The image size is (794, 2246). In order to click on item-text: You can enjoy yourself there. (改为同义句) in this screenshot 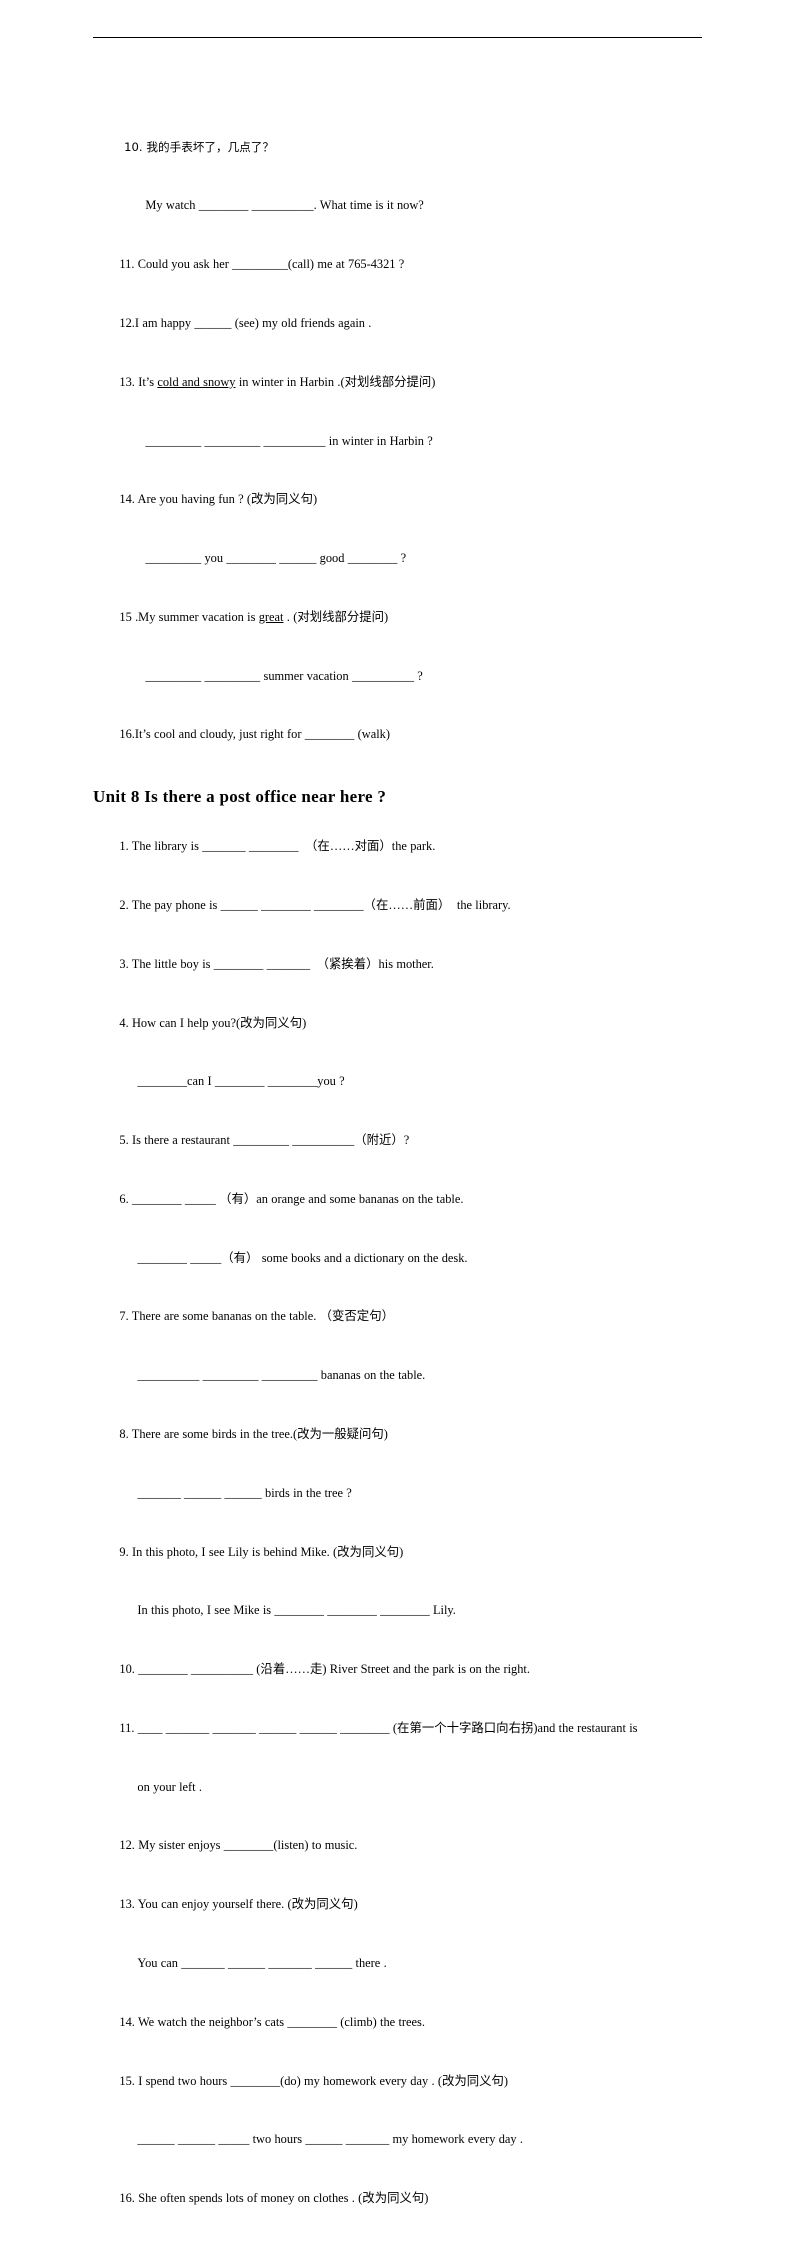, I will do `click(247, 1904)`.